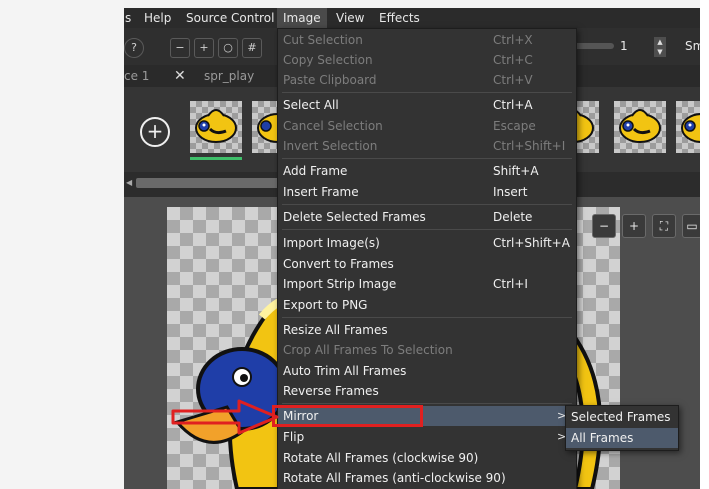 The image size is (709, 489). I want to click on menu-item-rotate-clockwise: Rotate All Frames (clockwise 90), so click(427, 458).